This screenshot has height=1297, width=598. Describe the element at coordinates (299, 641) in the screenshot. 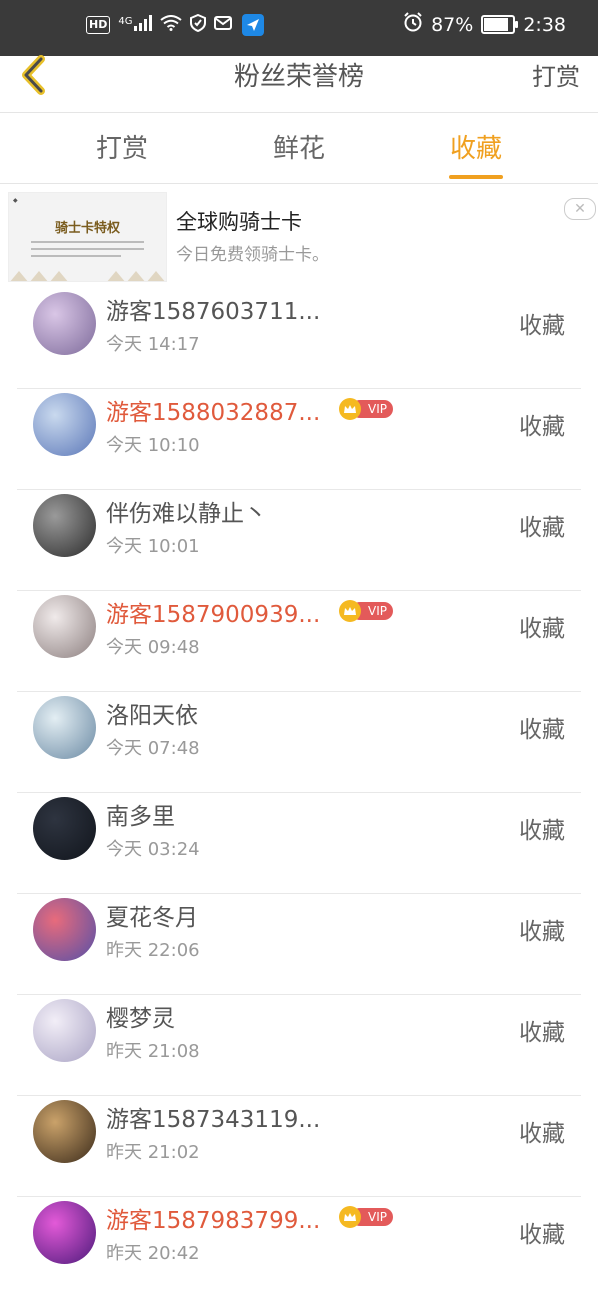

I see `list-item: 游客1587900939... VIP 今天 09:48 收藏` at that location.